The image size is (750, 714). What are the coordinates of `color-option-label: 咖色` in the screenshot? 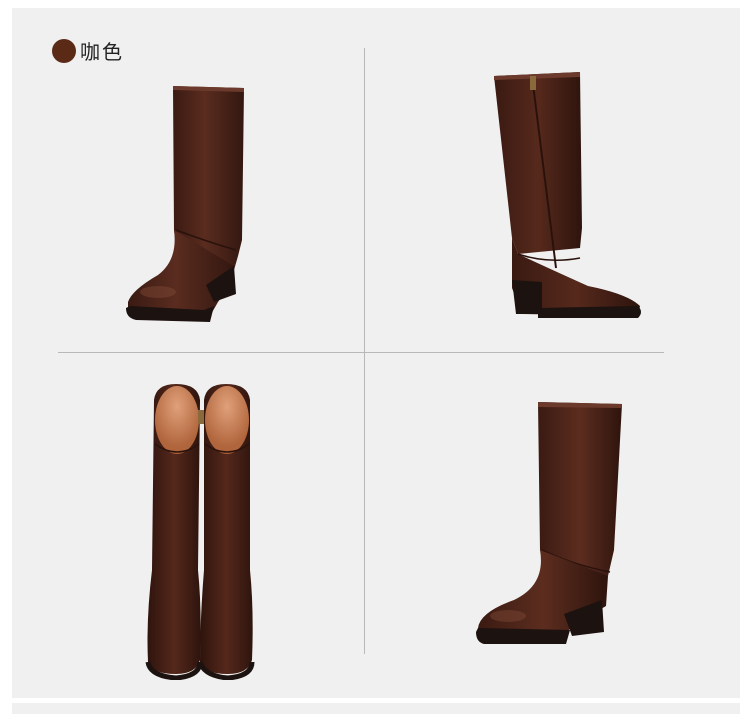 It's located at (88, 50).